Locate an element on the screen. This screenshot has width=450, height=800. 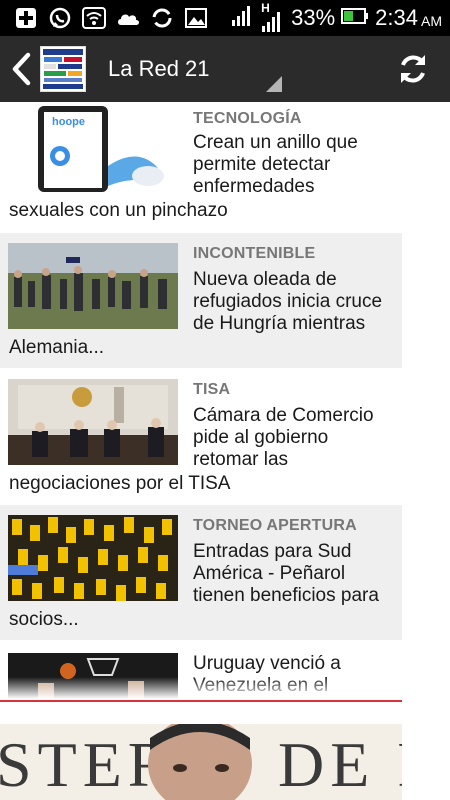
refresh-button is located at coordinates (413, 69).